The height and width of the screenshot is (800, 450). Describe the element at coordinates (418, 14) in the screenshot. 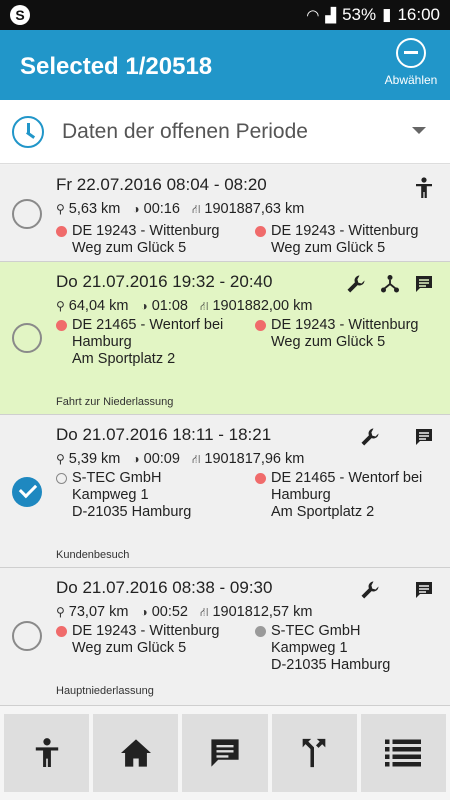

I see `clock-time: 16:00` at that location.